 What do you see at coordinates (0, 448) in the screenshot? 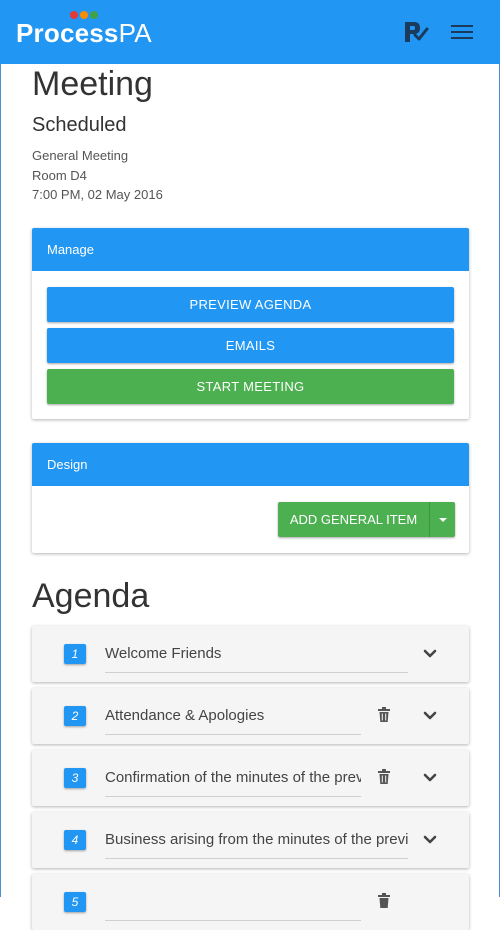
I see `window-edge-left` at bounding box center [0, 448].